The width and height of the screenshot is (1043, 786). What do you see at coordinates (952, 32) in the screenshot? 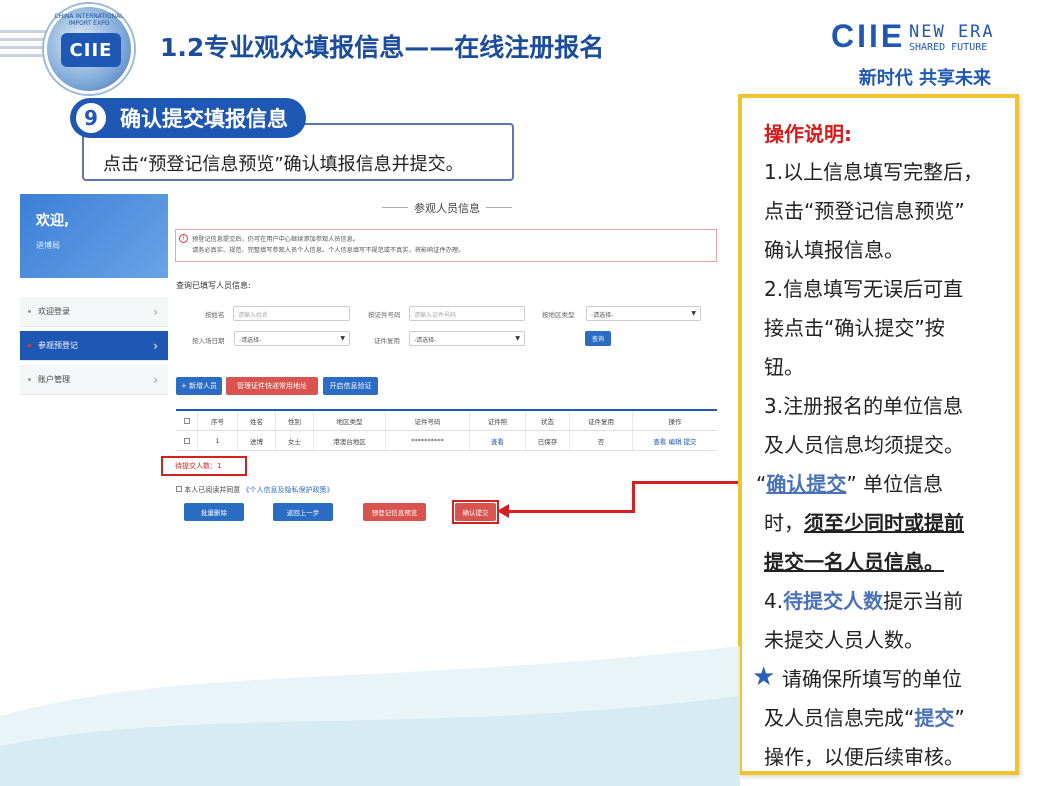
I see `brand-new-era: NEW ERA` at bounding box center [952, 32].